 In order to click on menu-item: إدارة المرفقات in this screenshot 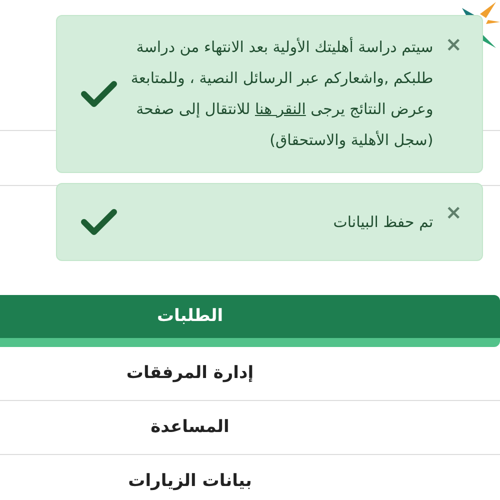, I will do `click(250, 374)`.